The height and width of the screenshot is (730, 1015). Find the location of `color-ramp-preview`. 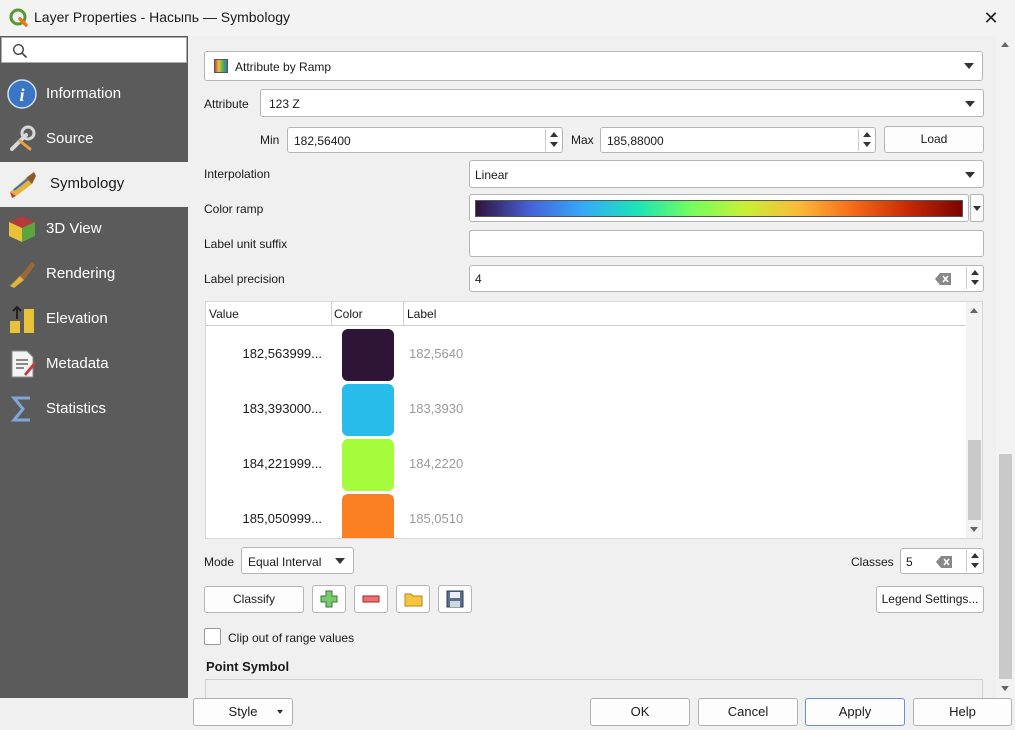

color-ramp-preview is located at coordinates (719, 208).